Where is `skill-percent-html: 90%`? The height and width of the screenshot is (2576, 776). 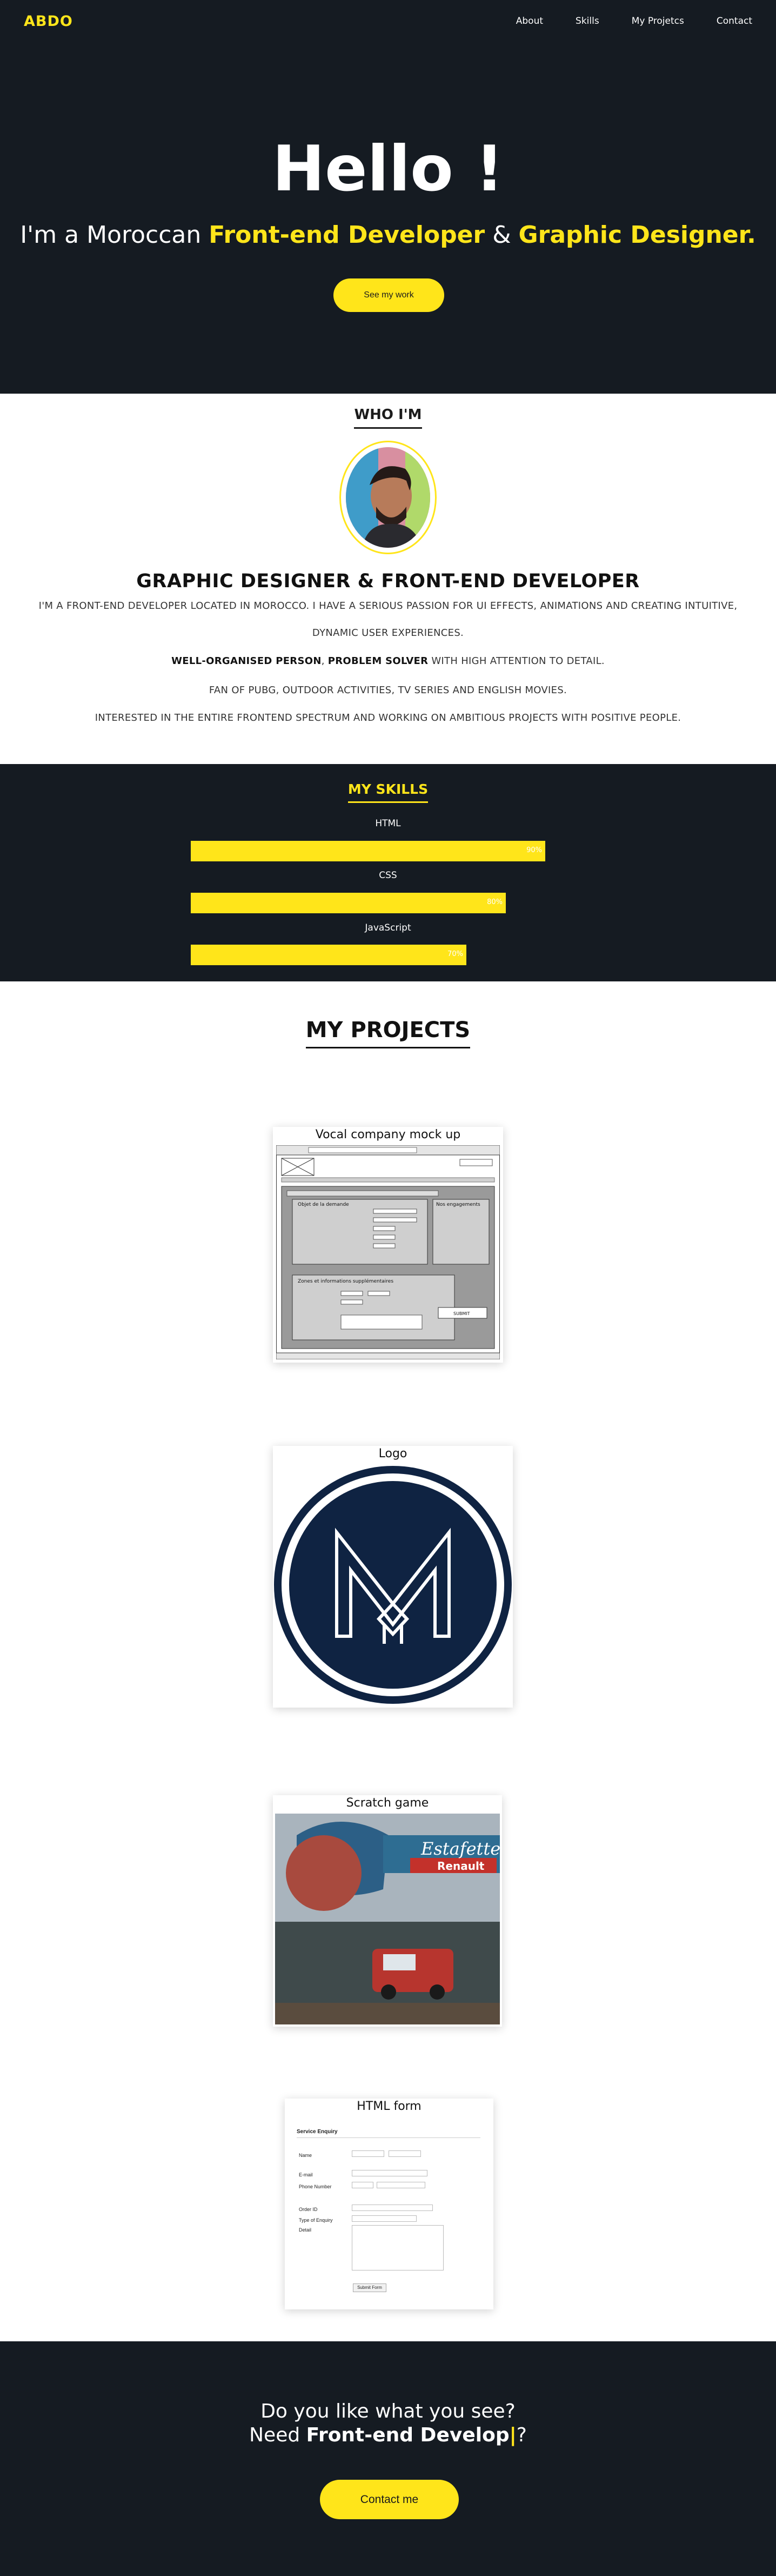
skill-percent-html: 90% is located at coordinates (534, 850).